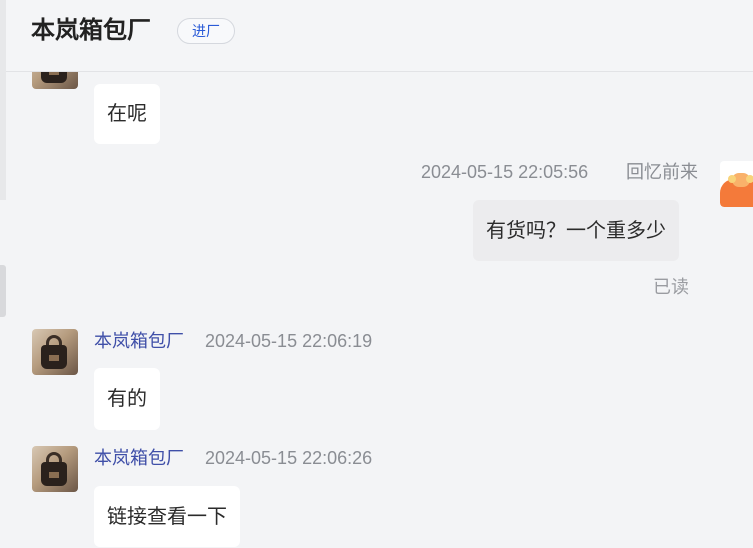 This screenshot has height=548, width=753. Describe the element at coordinates (671, 287) in the screenshot. I see `read-status: 已读` at that location.